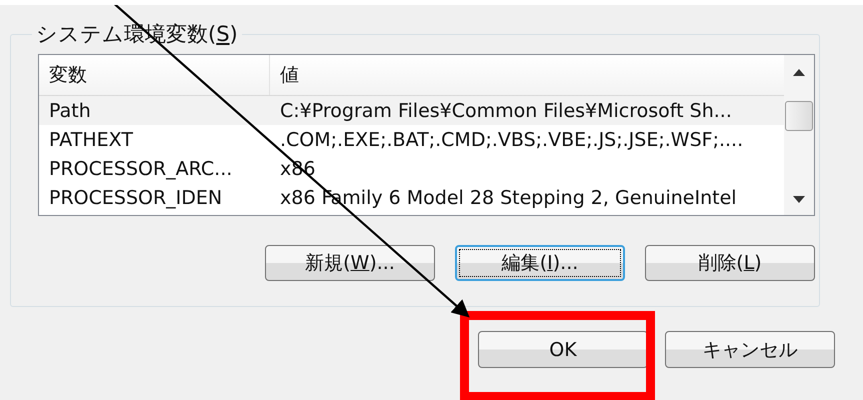 This screenshot has width=863, height=400. What do you see at coordinates (730, 263) in the screenshot?
I see `dialog-button: 削除(L)` at bounding box center [730, 263].